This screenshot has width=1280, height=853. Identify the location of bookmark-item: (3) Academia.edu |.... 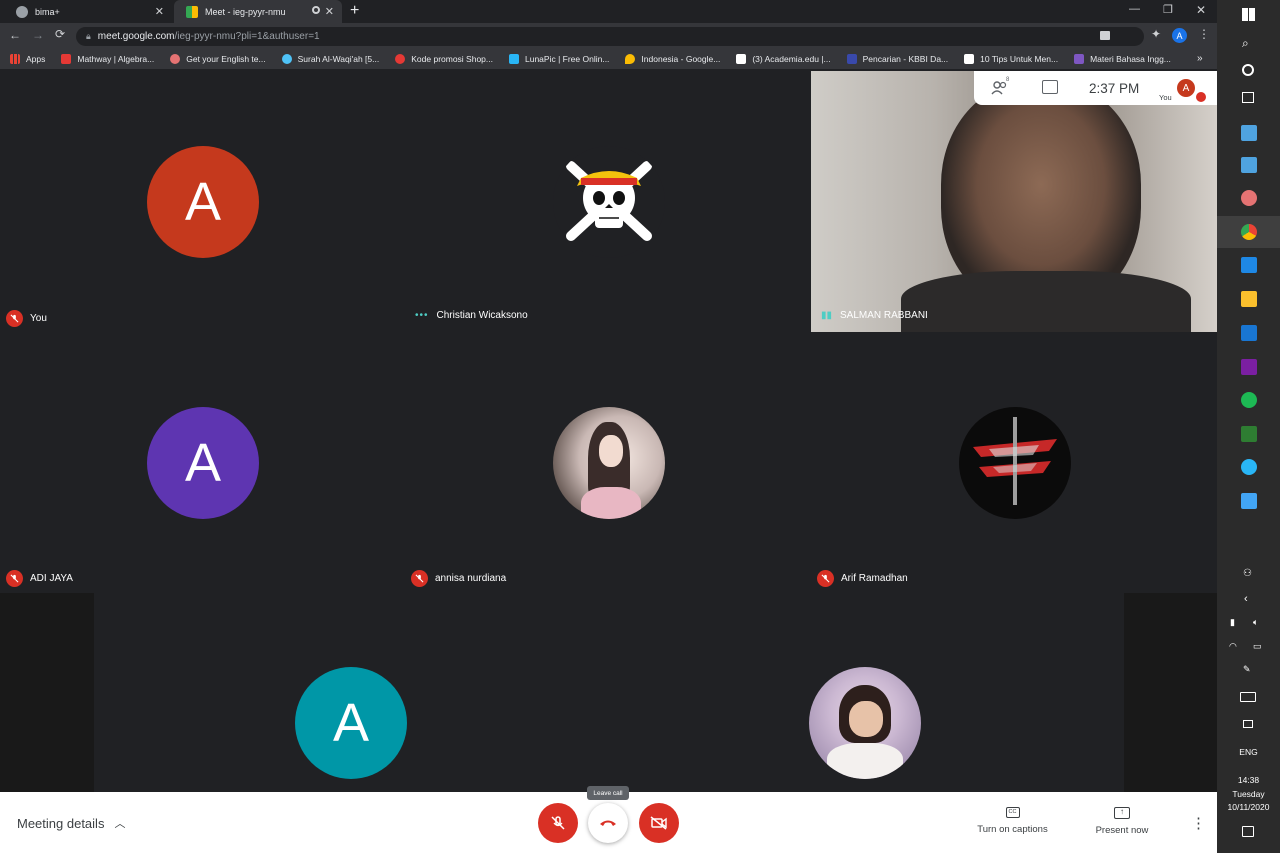
(783, 59).